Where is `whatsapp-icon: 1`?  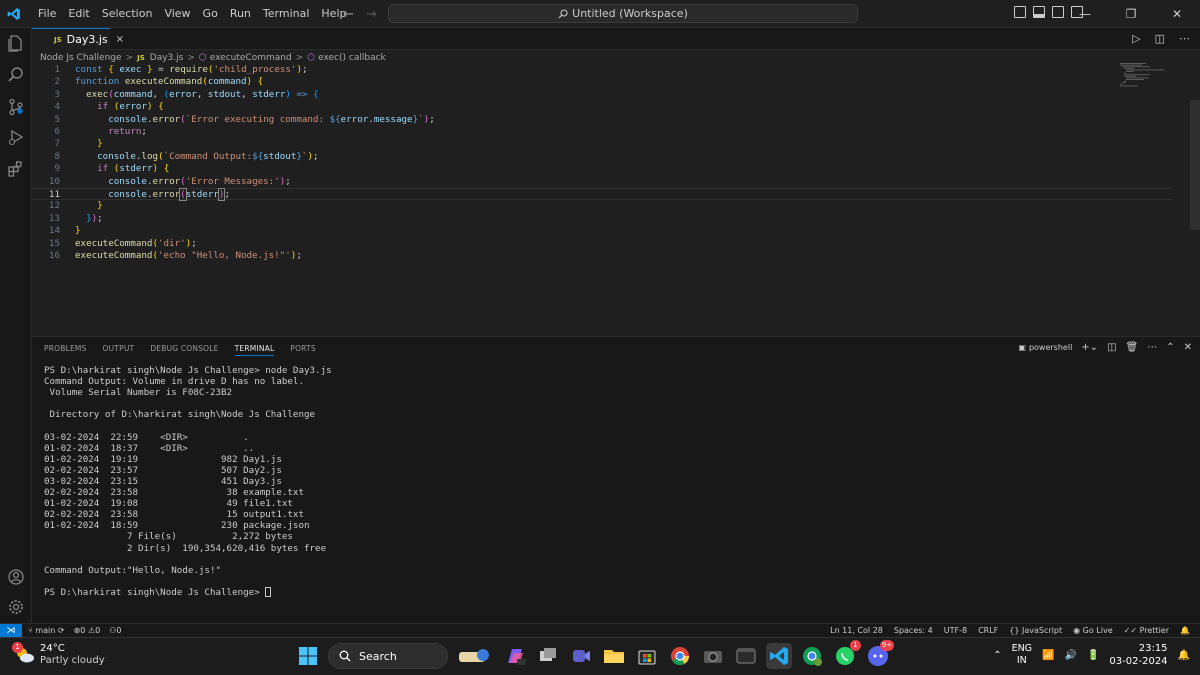 whatsapp-icon: 1 is located at coordinates (846, 654).